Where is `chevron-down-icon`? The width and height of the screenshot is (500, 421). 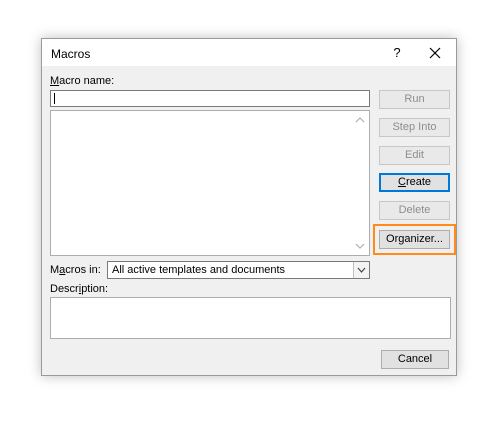
chevron-down-icon is located at coordinates (361, 270).